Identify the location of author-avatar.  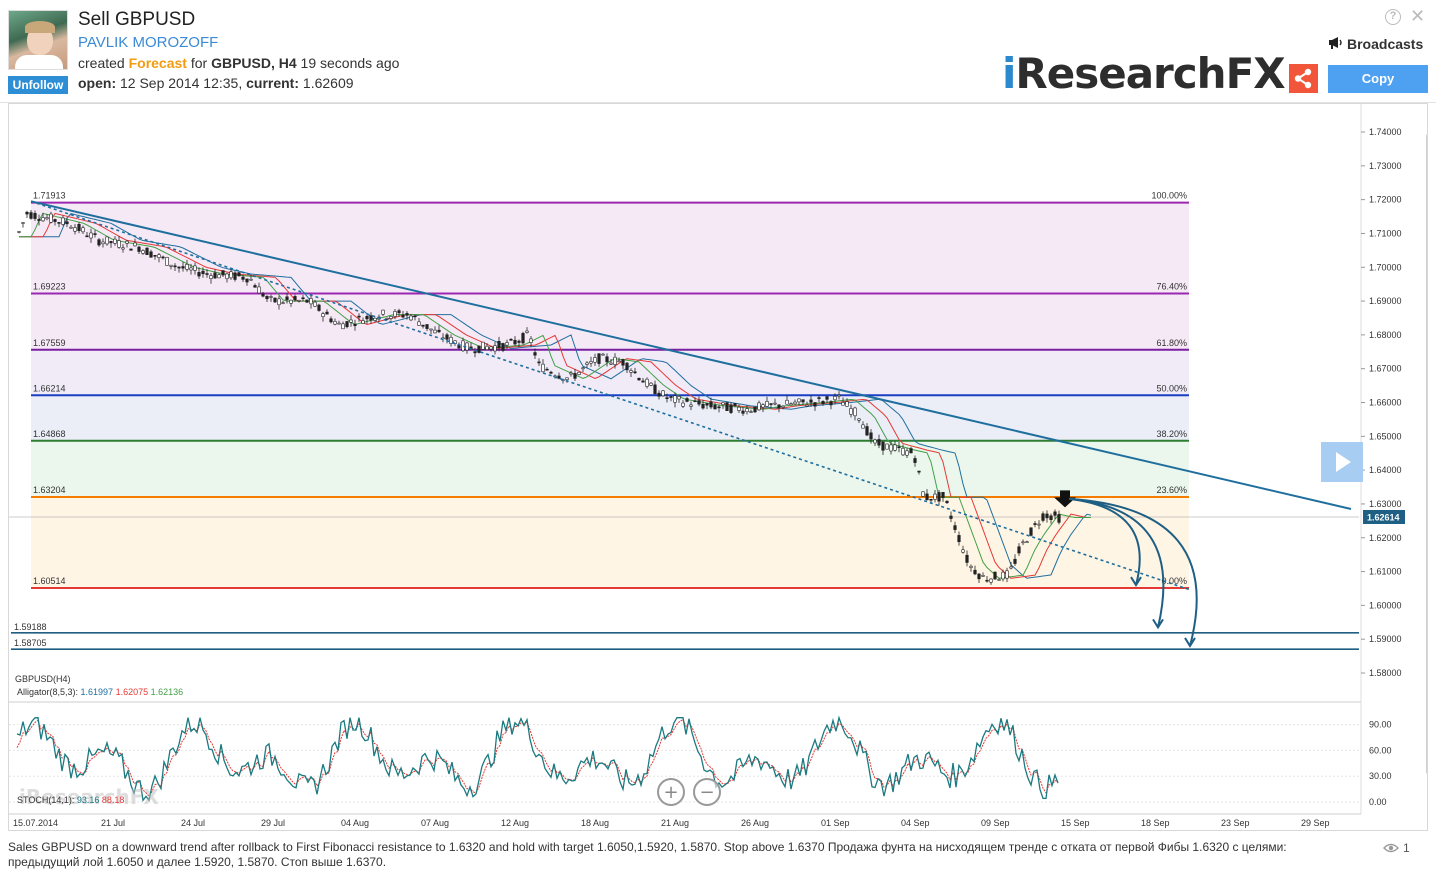
(38, 40).